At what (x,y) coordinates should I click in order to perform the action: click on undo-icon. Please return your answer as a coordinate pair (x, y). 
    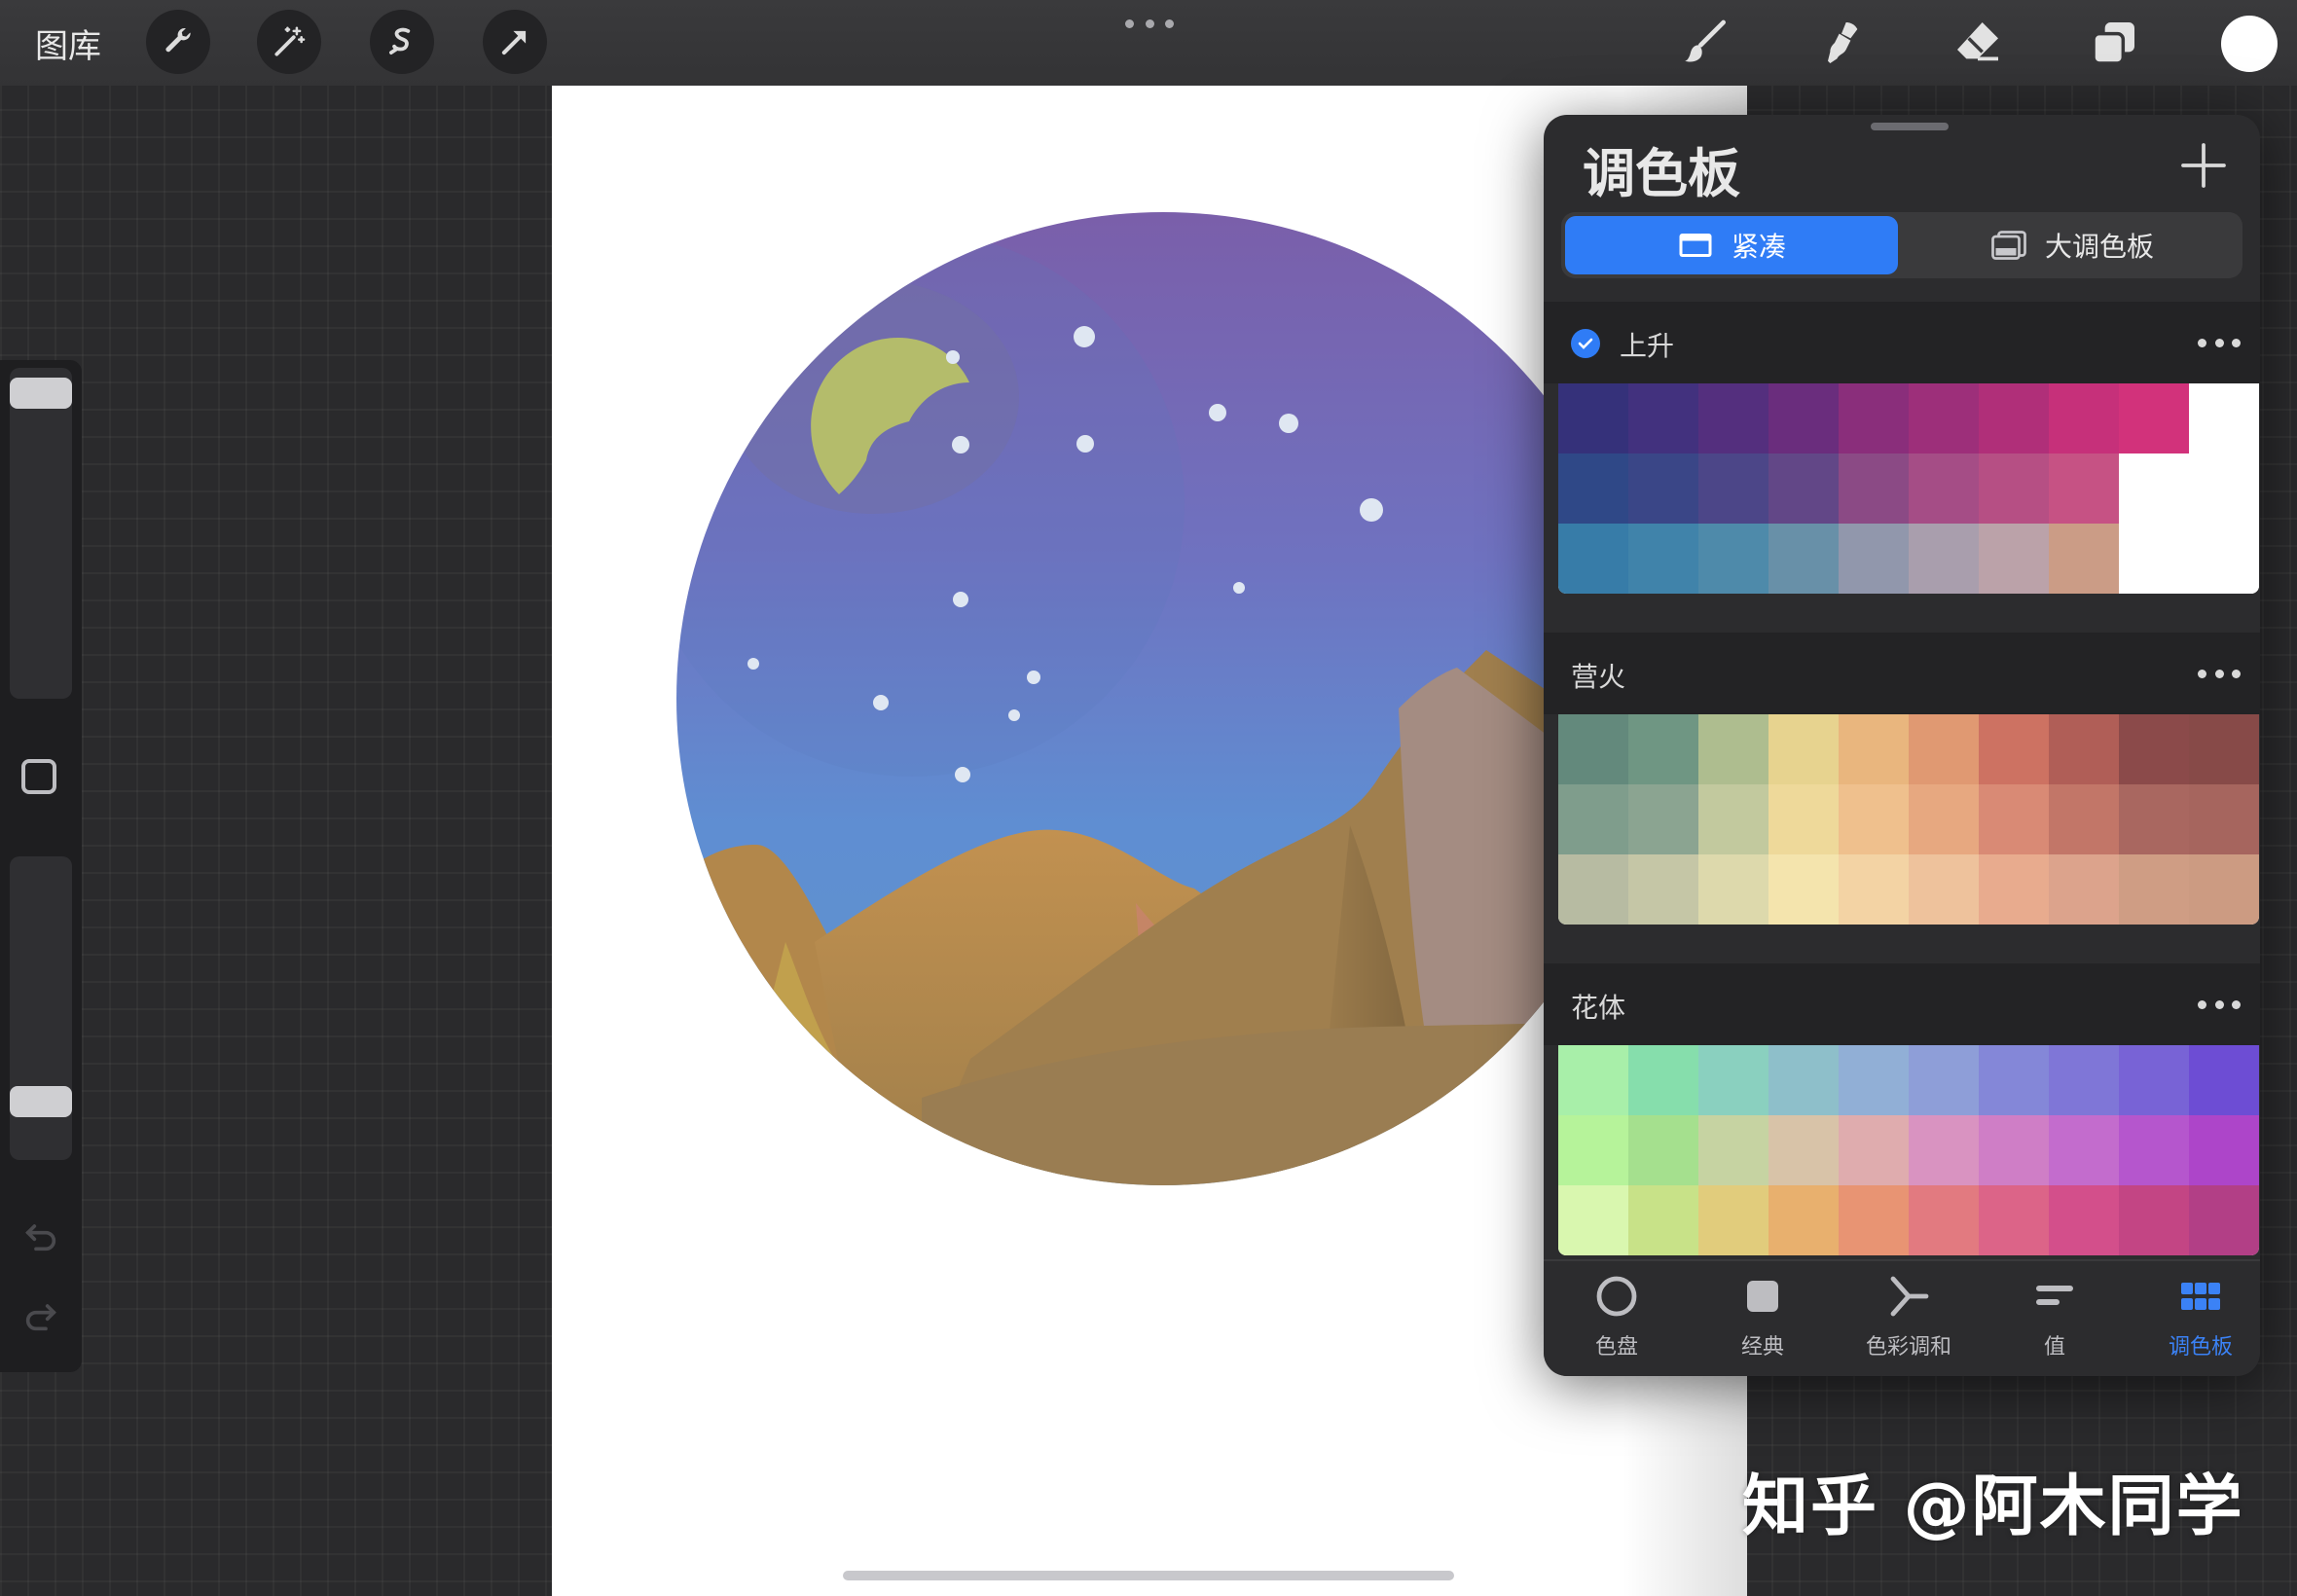
    Looking at the image, I should click on (40, 1235).